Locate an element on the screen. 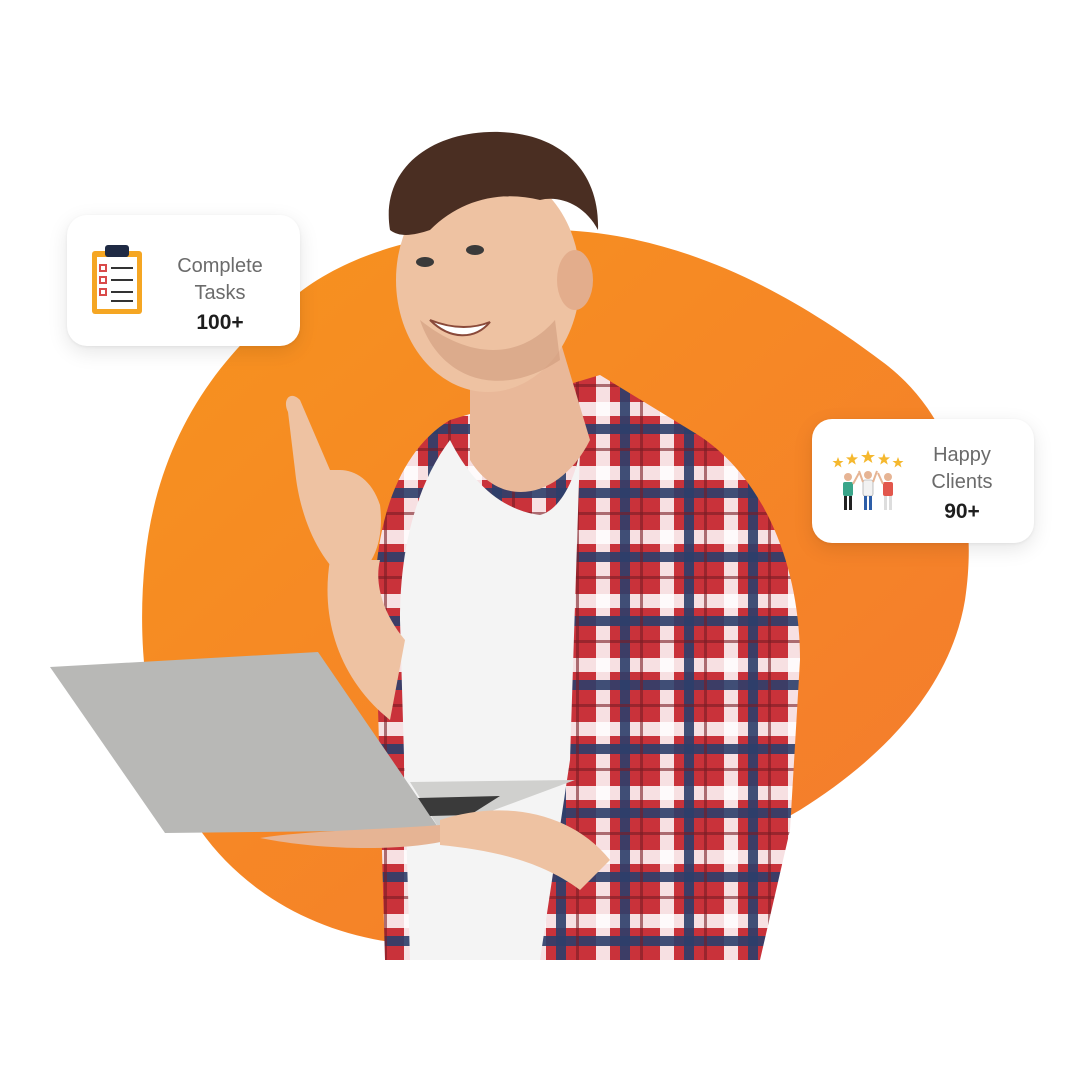 The width and height of the screenshot is (1080, 1080). happy-clients-stars-icon is located at coordinates (868, 480).